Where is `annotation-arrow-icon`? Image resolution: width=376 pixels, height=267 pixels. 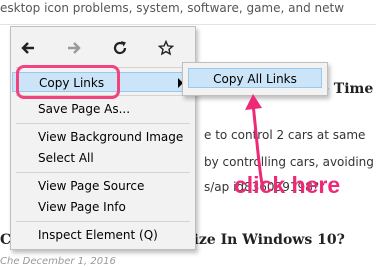
annotation-arrow-icon is located at coordinates (254, 139).